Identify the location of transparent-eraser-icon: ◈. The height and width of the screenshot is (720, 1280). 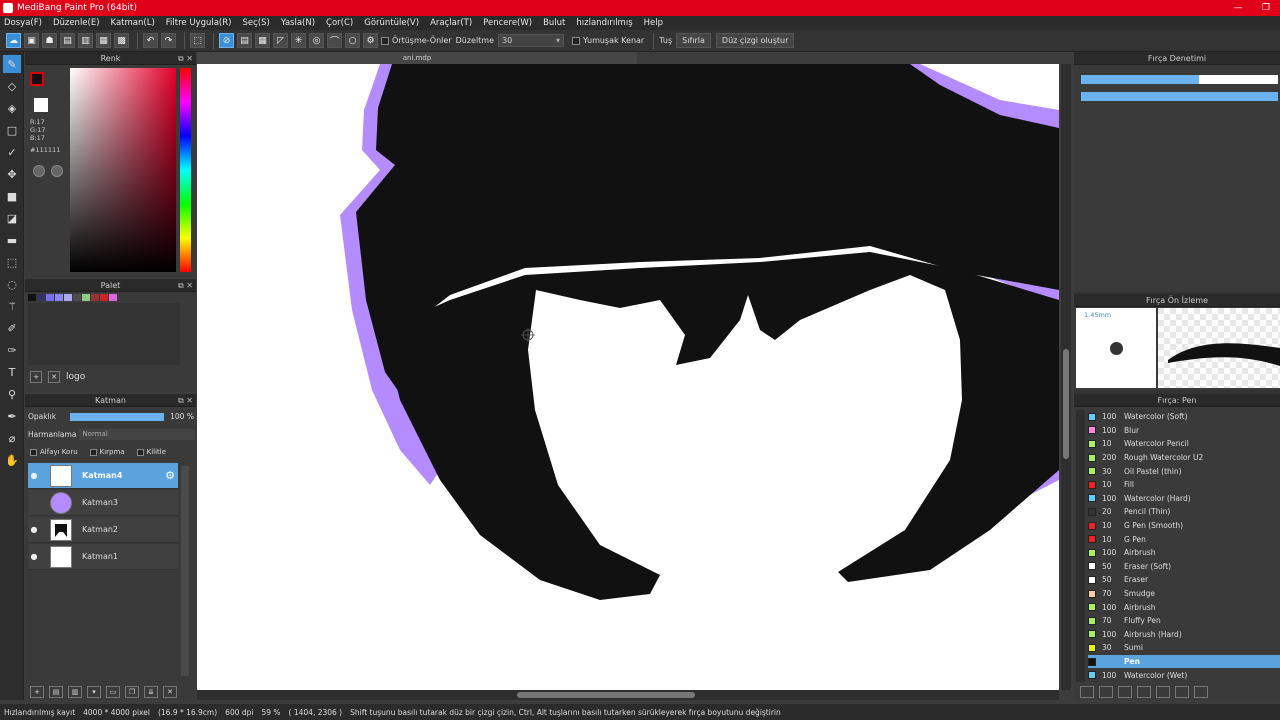
(12, 108).